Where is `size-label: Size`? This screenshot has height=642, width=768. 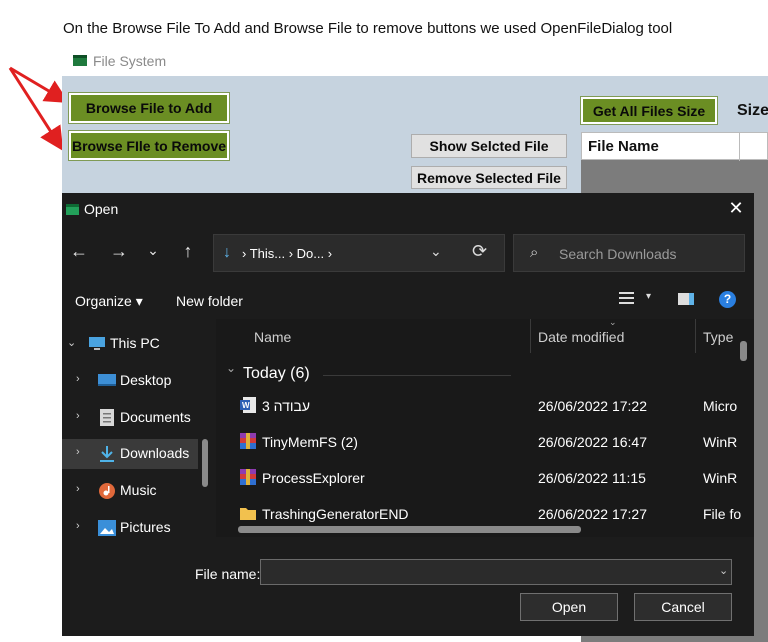 size-label: Size is located at coordinates (752, 110).